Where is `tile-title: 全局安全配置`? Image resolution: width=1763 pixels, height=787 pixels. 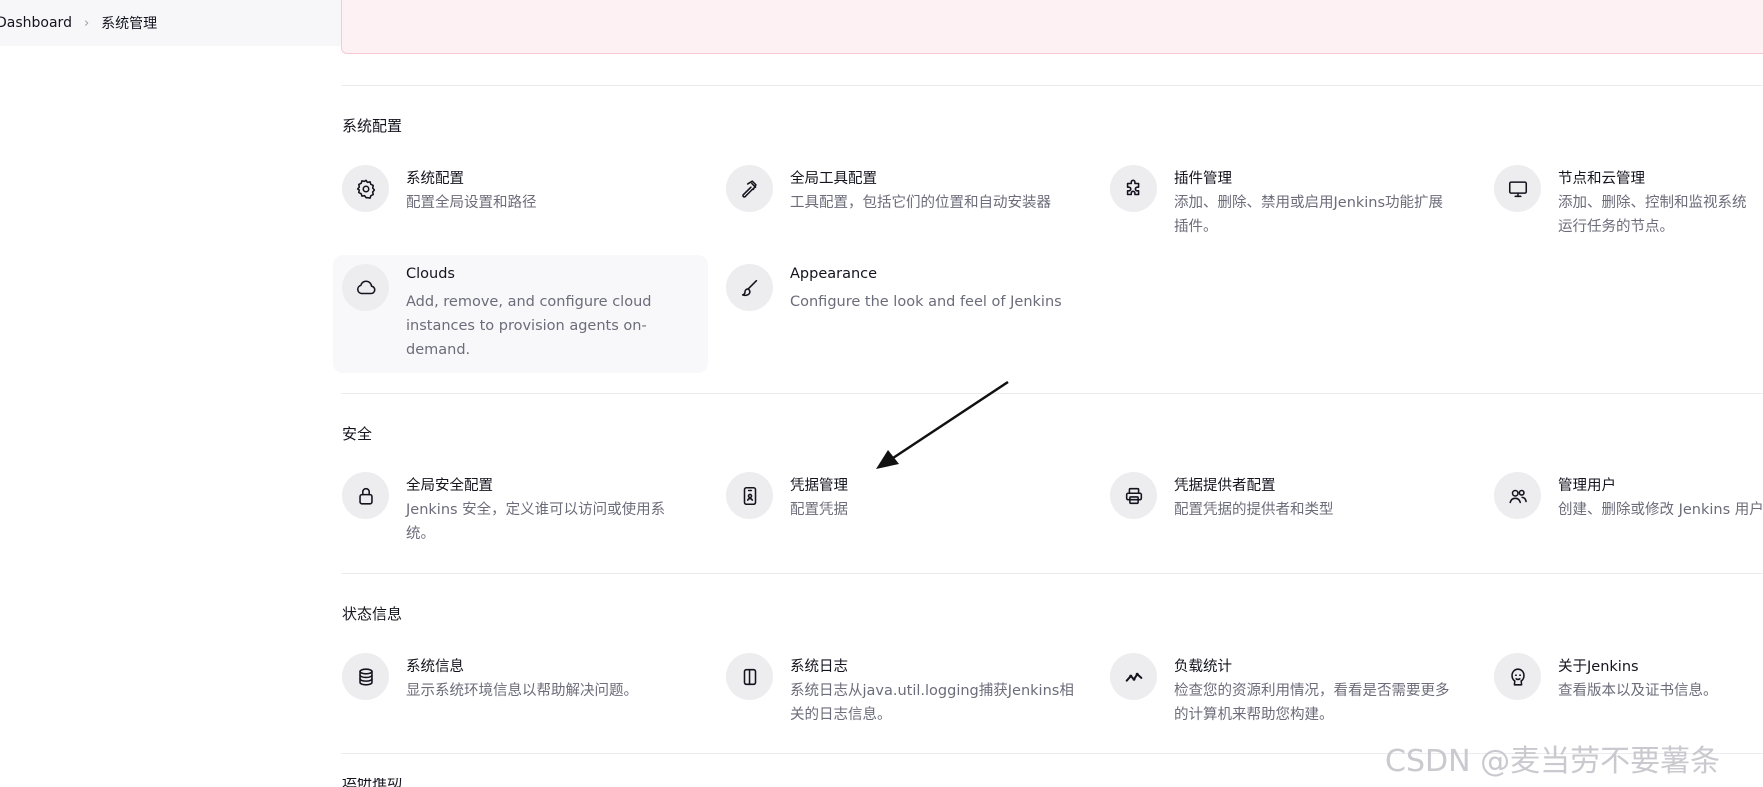 tile-title: 全局安全配置 is located at coordinates (449, 486).